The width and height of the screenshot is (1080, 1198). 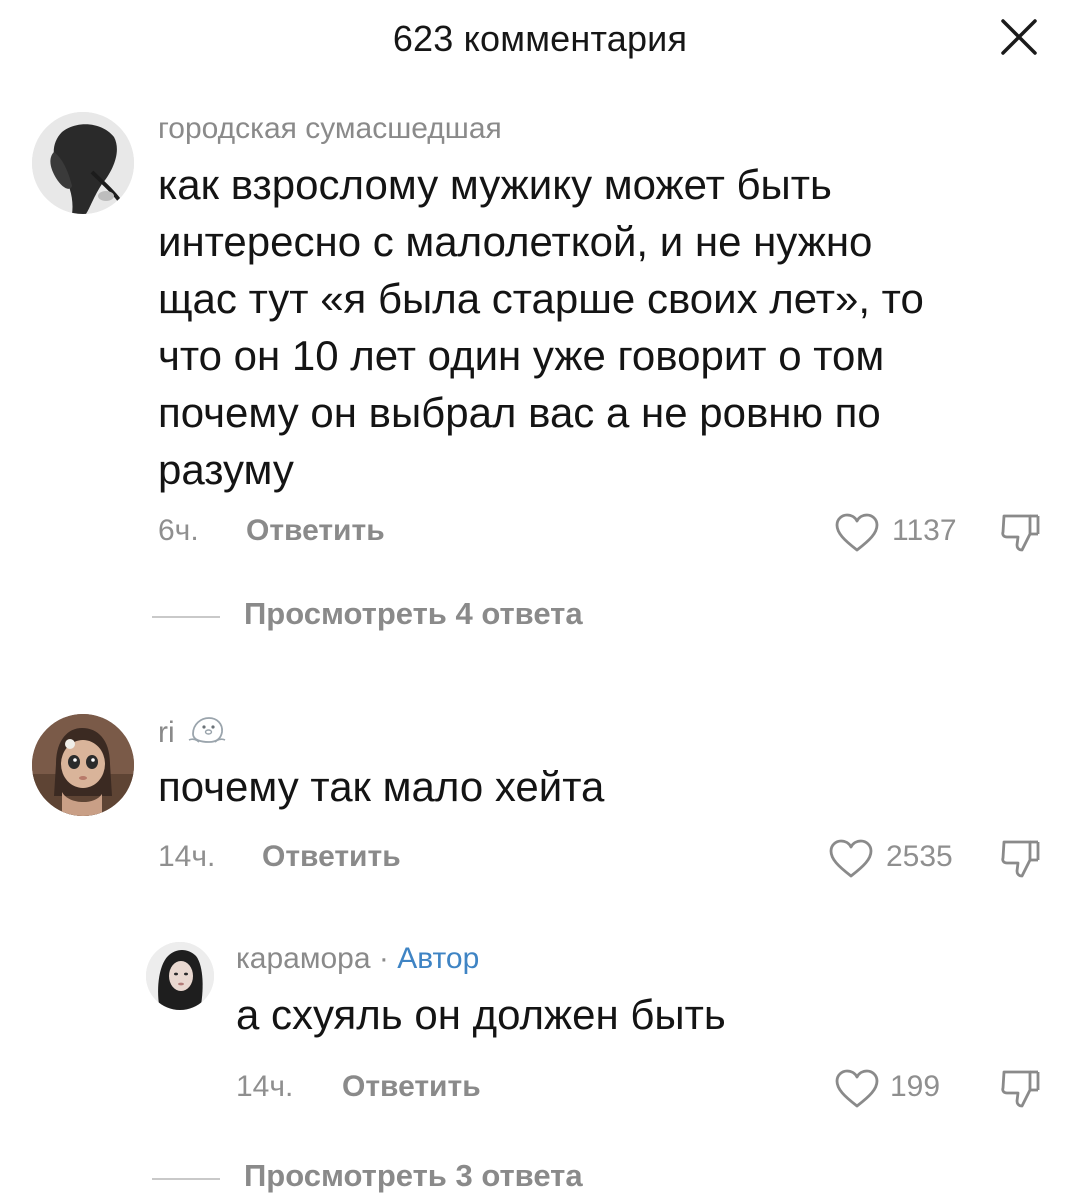 What do you see at coordinates (519, 412) in the screenshot?
I see `comment-text-line: почему он выбрал вас а не ровню по` at bounding box center [519, 412].